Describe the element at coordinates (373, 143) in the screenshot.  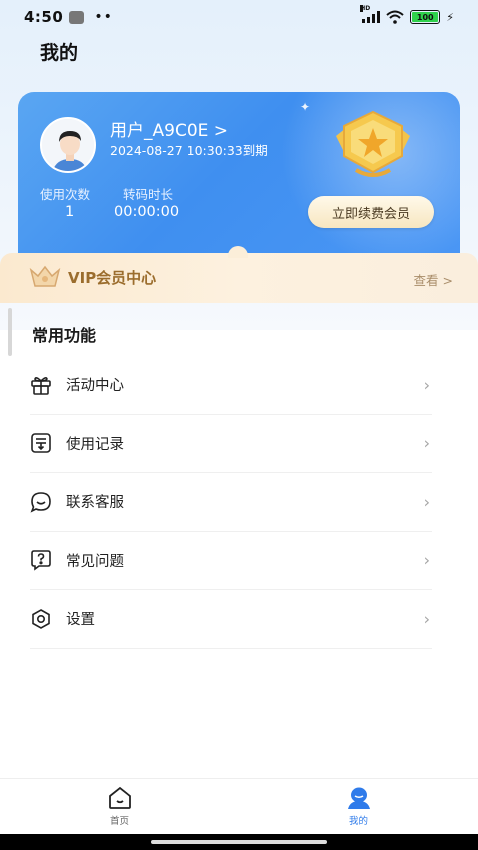
I see `vip-star-badge-icon` at that location.